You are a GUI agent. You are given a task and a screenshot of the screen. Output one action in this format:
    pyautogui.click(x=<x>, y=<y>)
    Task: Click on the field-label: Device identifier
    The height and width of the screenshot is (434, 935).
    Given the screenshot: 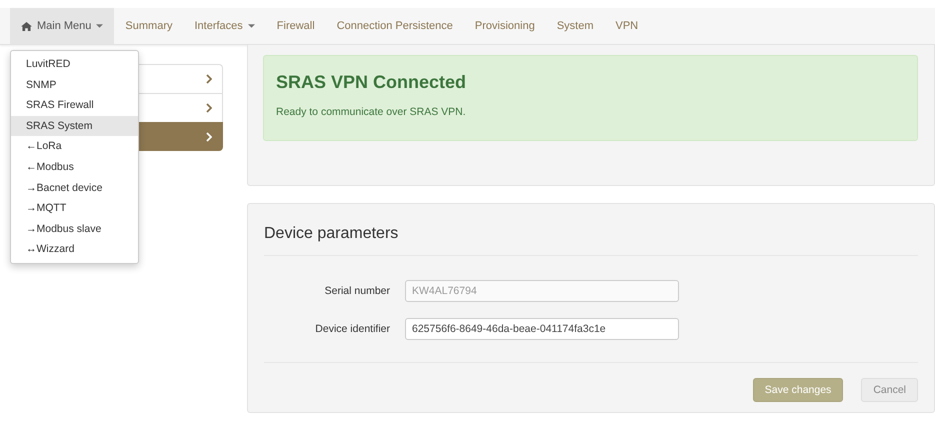 What is the action you would take?
    pyautogui.click(x=352, y=329)
    